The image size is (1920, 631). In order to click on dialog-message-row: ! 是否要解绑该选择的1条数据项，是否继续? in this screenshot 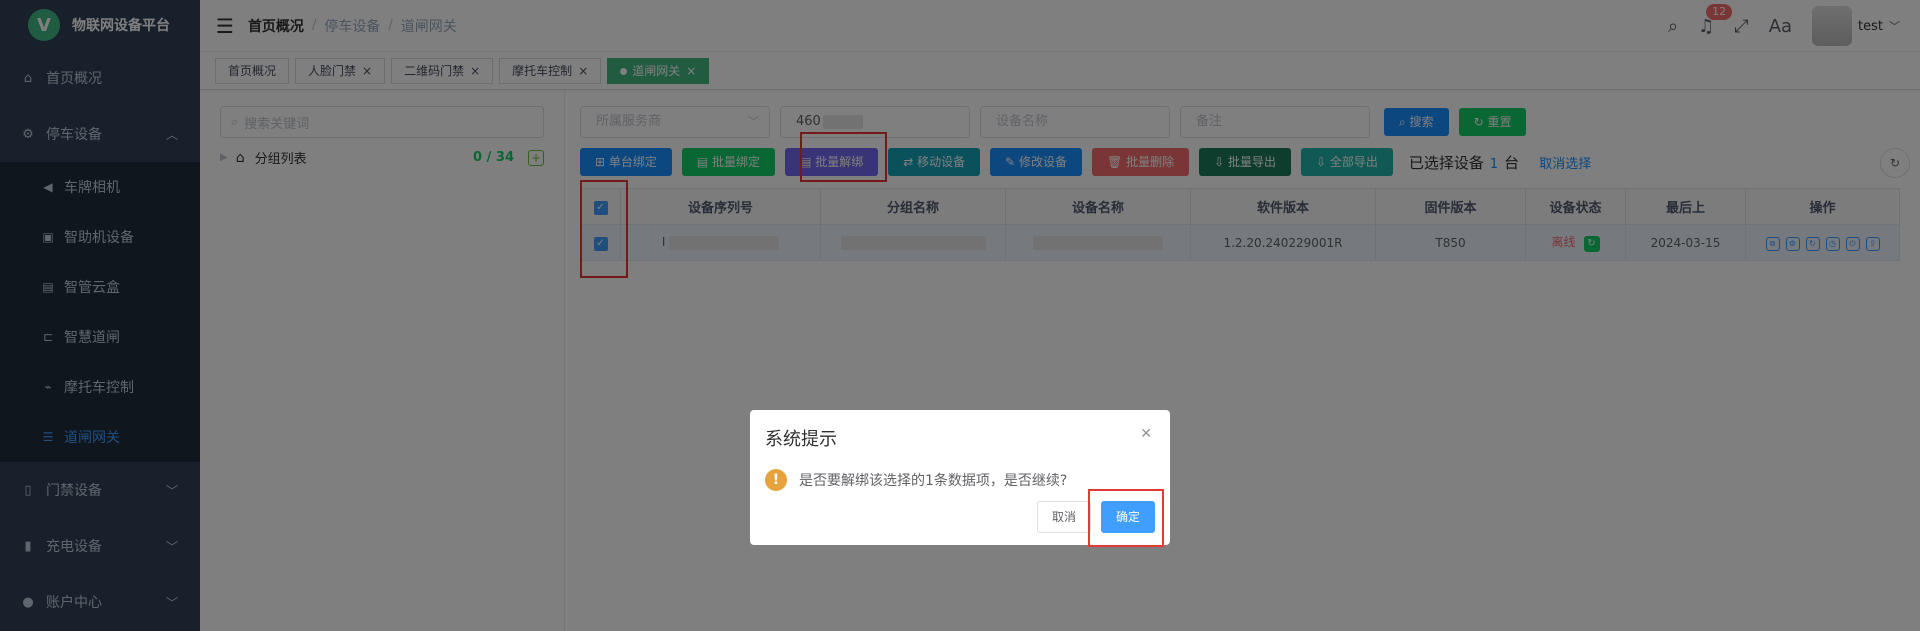, I will do `click(960, 480)`.